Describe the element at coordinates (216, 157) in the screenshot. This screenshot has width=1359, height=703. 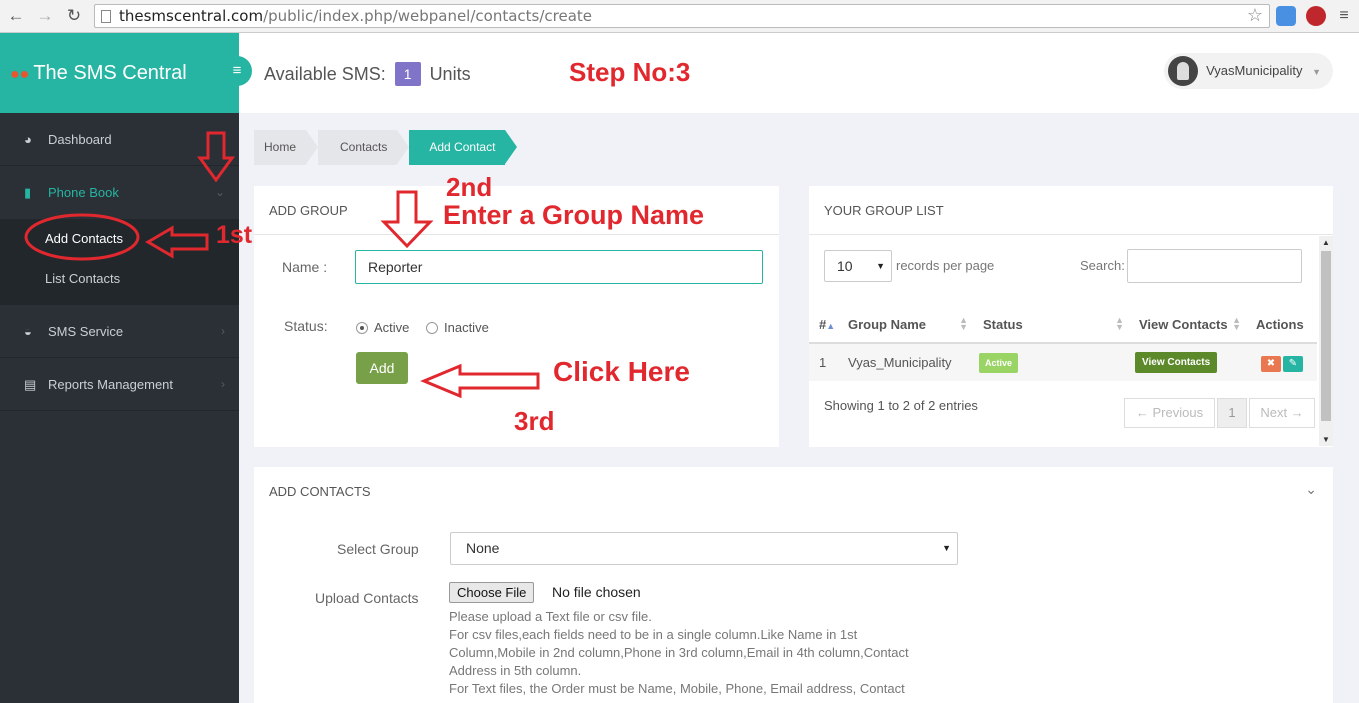
I see `arrow-down-phonebook` at that location.